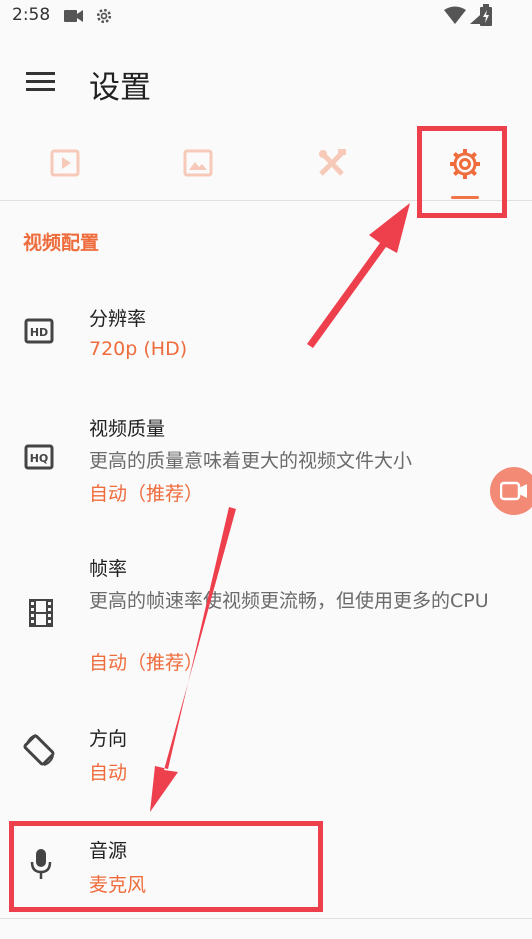 The image size is (532, 939). Describe the element at coordinates (127, 429) in the screenshot. I see `pref-quality-title: 视频质量` at that location.